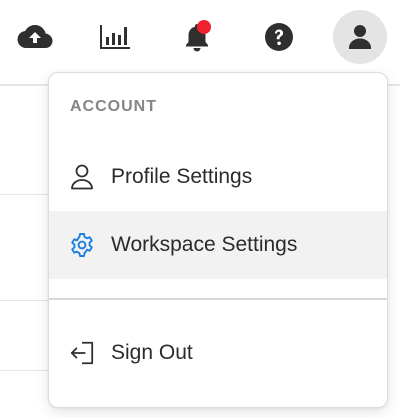  Describe the element at coordinates (182, 176) in the screenshot. I see `menu-item-label: Profile Settings` at that location.